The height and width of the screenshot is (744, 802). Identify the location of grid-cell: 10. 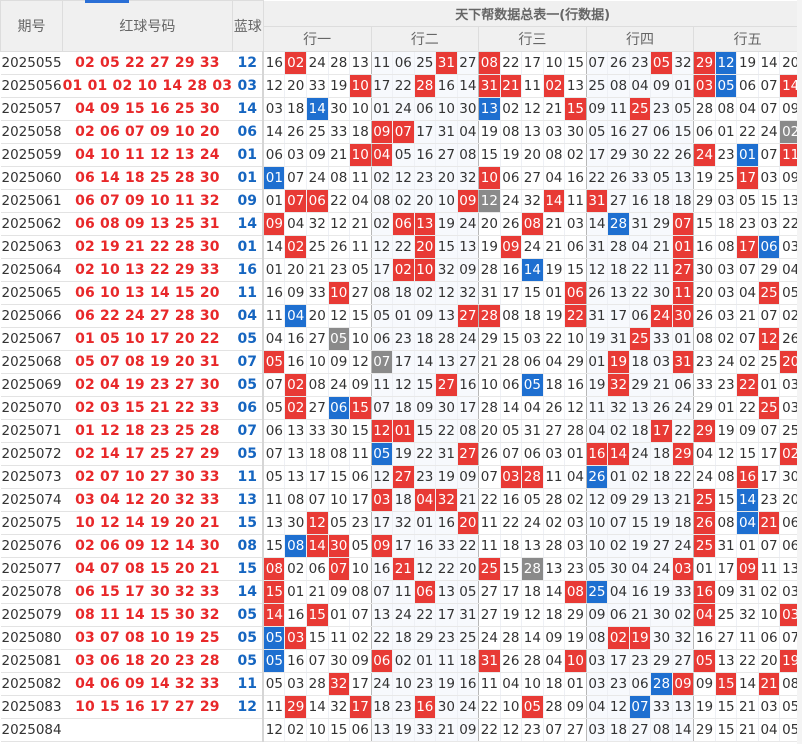
(317, 362).